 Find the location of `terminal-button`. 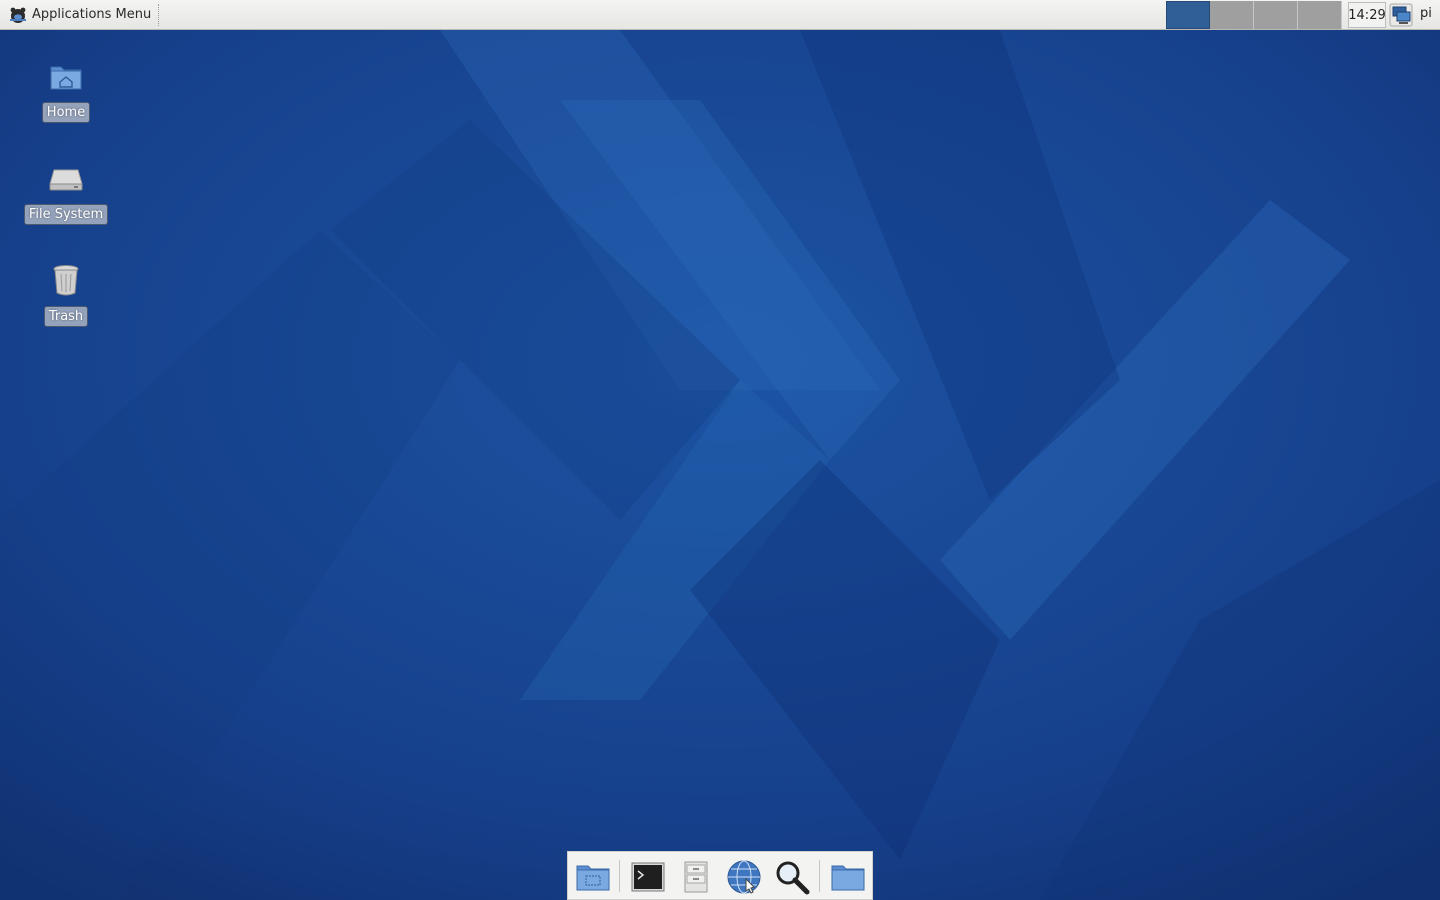

terminal-button is located at coordinates (648, 877).